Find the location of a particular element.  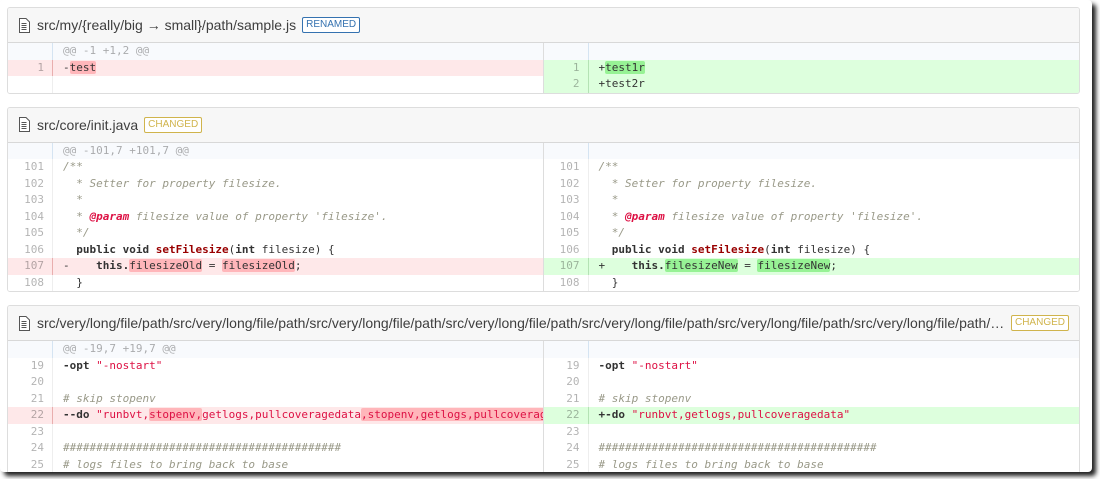

diff-line-row: 25 # logs files to bring back to base is located at coordinates (811, 464).